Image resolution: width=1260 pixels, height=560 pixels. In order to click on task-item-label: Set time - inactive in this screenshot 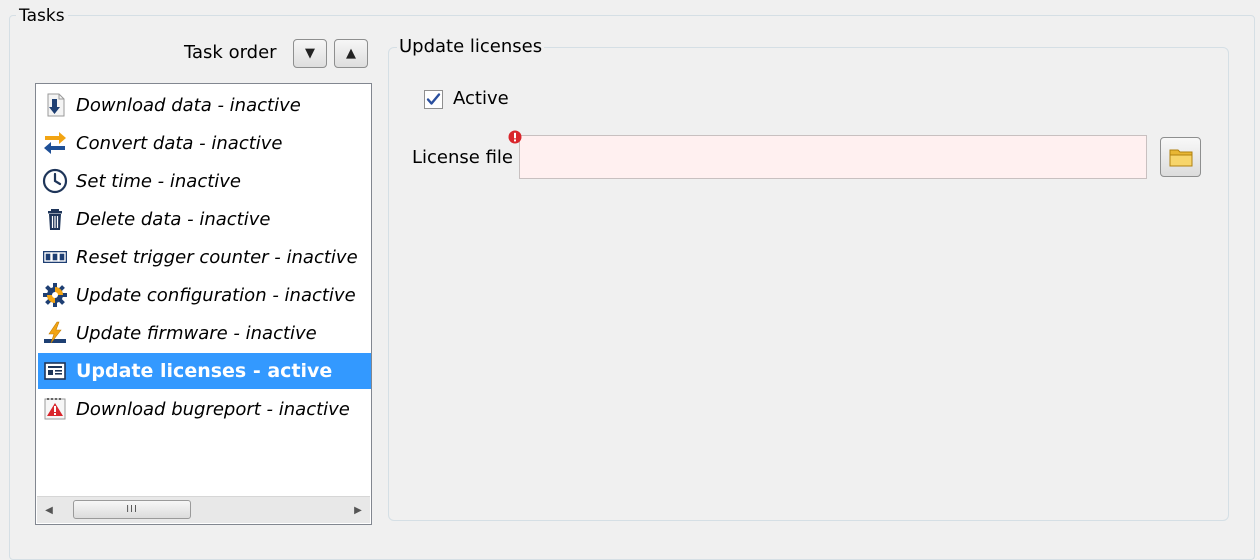, I will do `click(159, 181)`.